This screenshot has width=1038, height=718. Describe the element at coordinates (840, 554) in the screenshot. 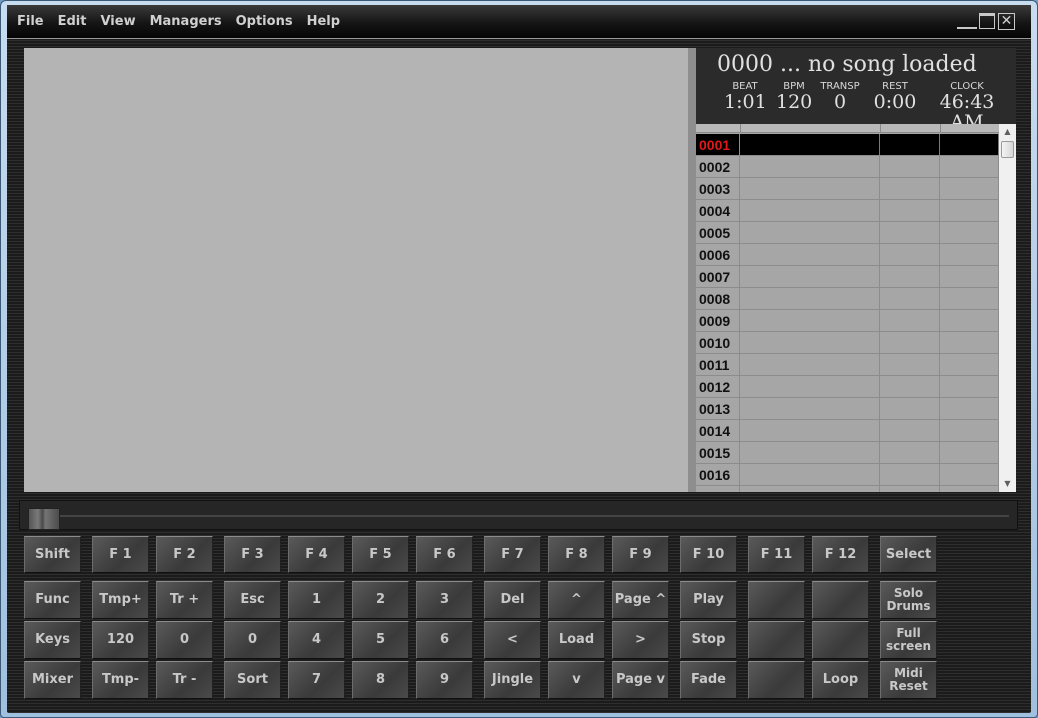

I see `f-12-button: F 12` at that location.